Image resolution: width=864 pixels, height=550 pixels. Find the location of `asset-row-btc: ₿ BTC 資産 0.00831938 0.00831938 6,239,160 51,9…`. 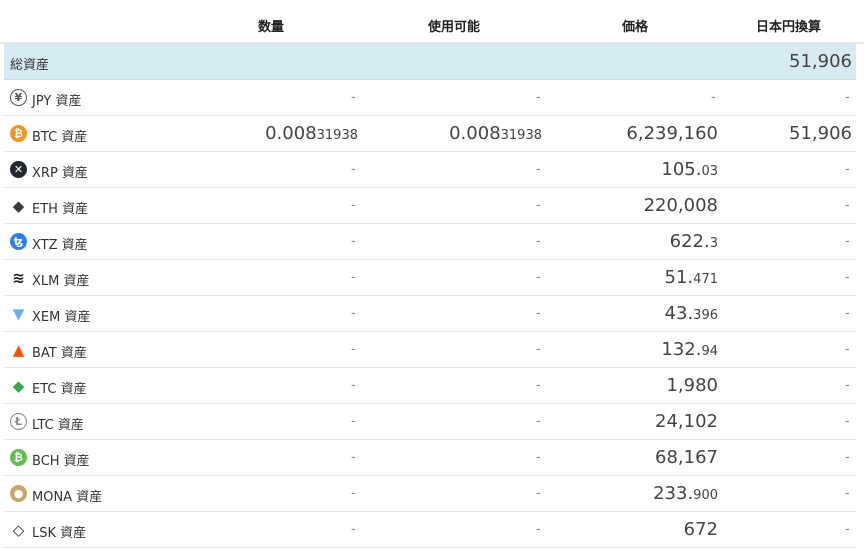

asset-row-btc: ₿ BTC 資産 0.00831938 0.00831938 6,239,160 51,9… is located at coordinates (430, 134).